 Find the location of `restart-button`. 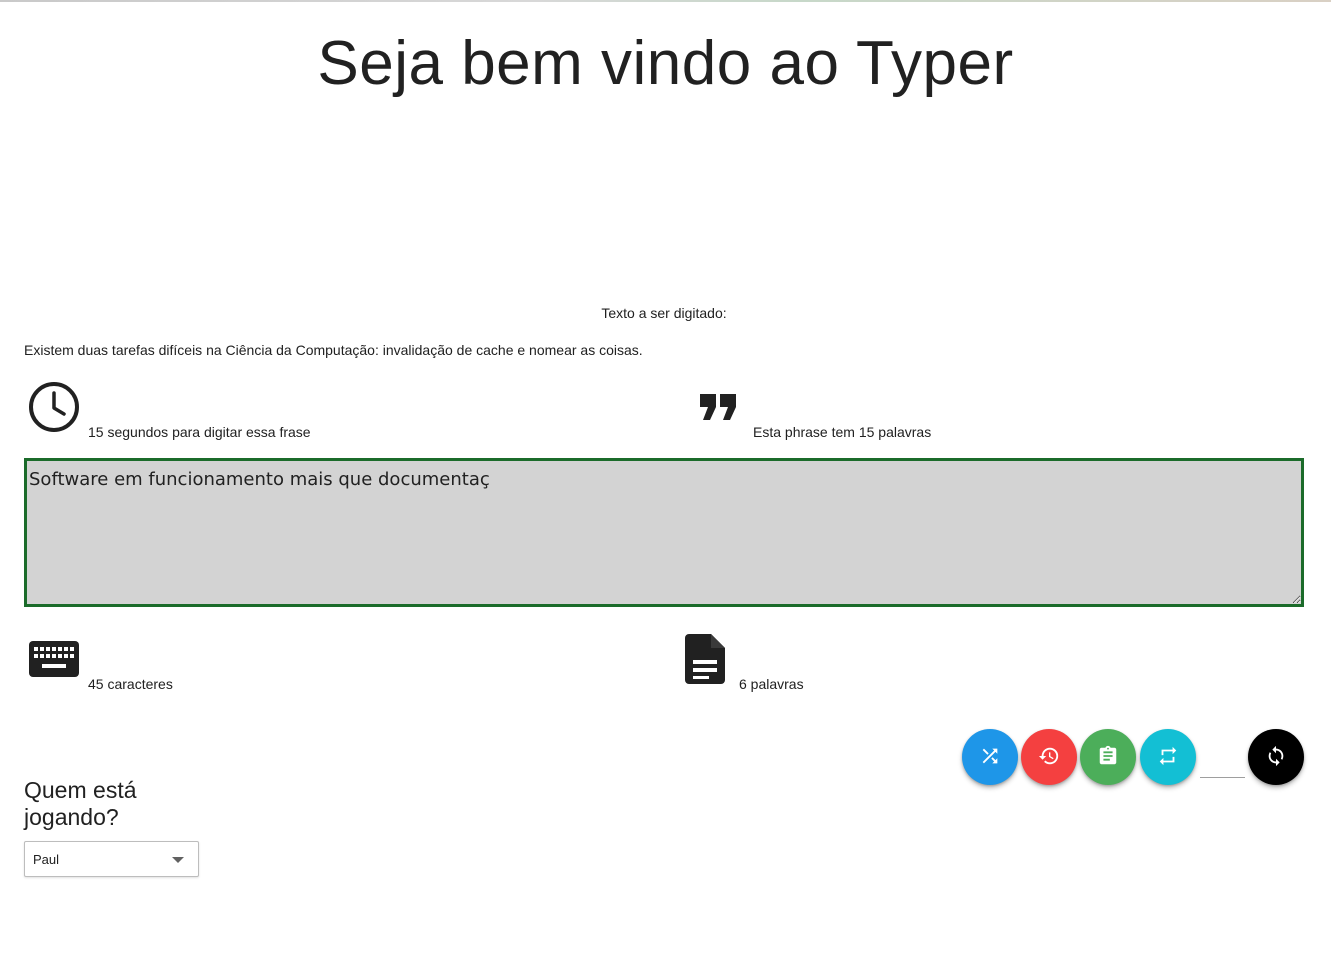

restart-button is located at coordinates (1276, 757).